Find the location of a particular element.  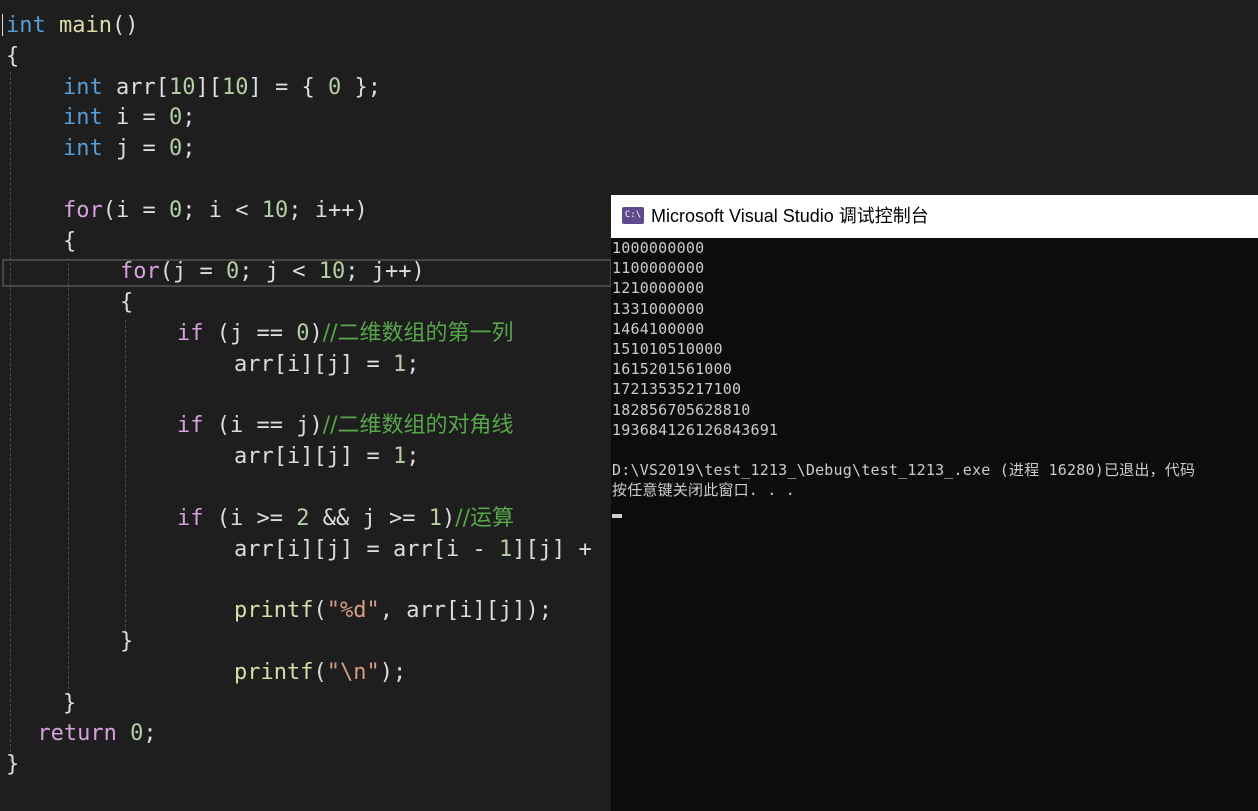

code-line: int i = 0; is located at coordinates (129, 117).